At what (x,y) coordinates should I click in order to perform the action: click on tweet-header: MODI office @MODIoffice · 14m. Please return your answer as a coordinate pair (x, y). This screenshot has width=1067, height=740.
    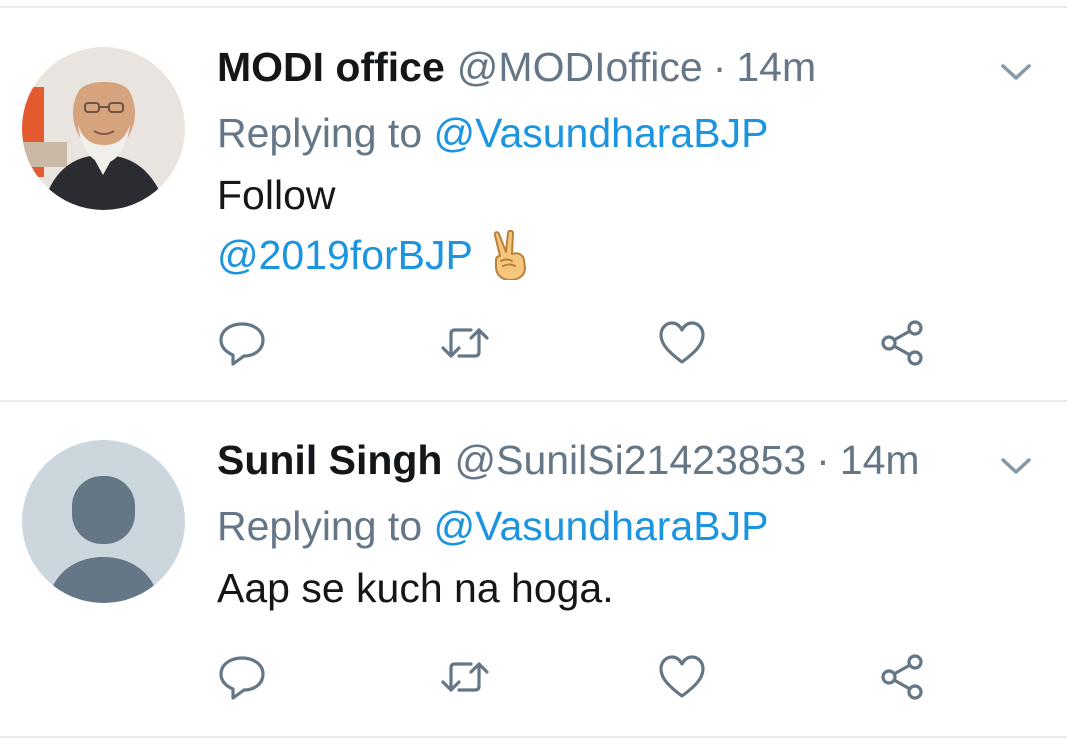
    Looking at the image, I should click on (516, 67).